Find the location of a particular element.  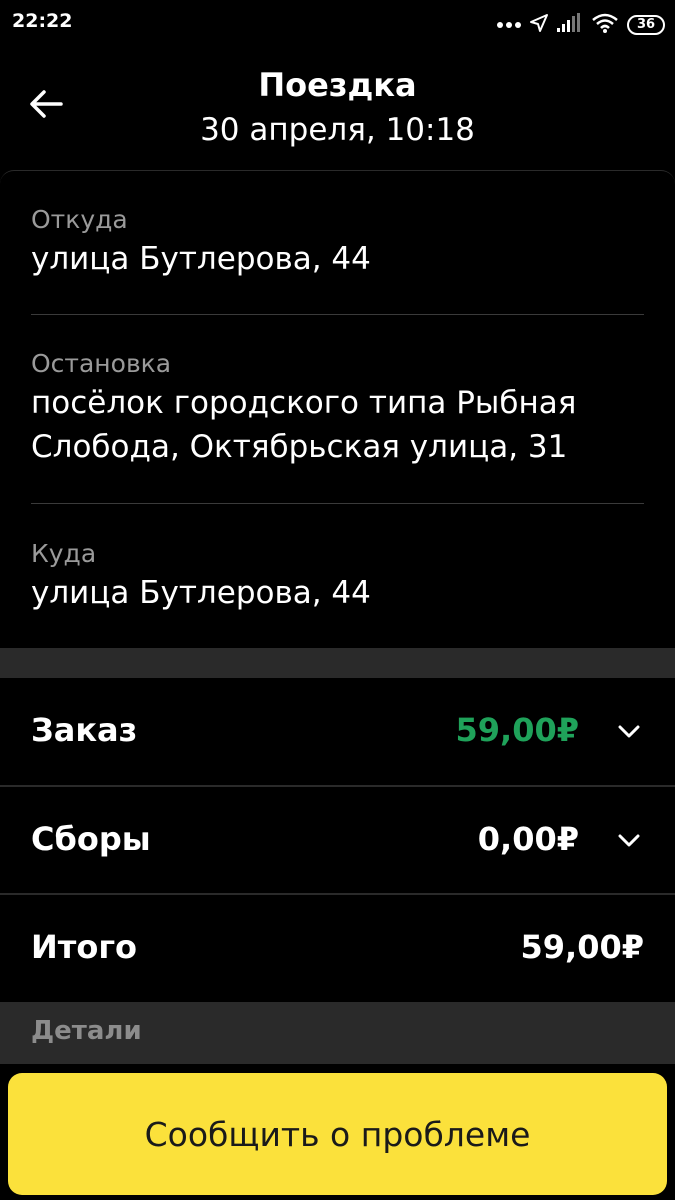

details-label: Детали is located at coordinates (86, 1031).